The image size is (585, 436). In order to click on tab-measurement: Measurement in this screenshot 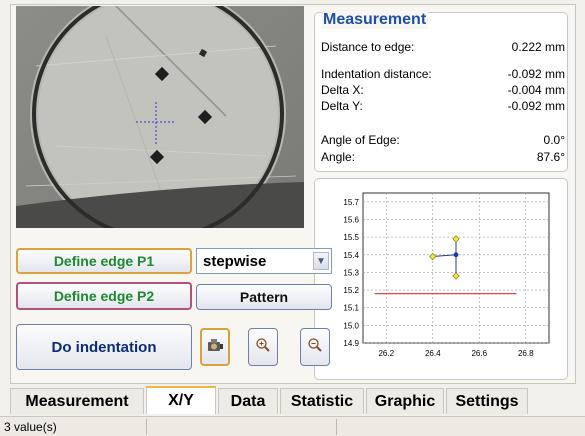, I will do `click(77, 401)`.